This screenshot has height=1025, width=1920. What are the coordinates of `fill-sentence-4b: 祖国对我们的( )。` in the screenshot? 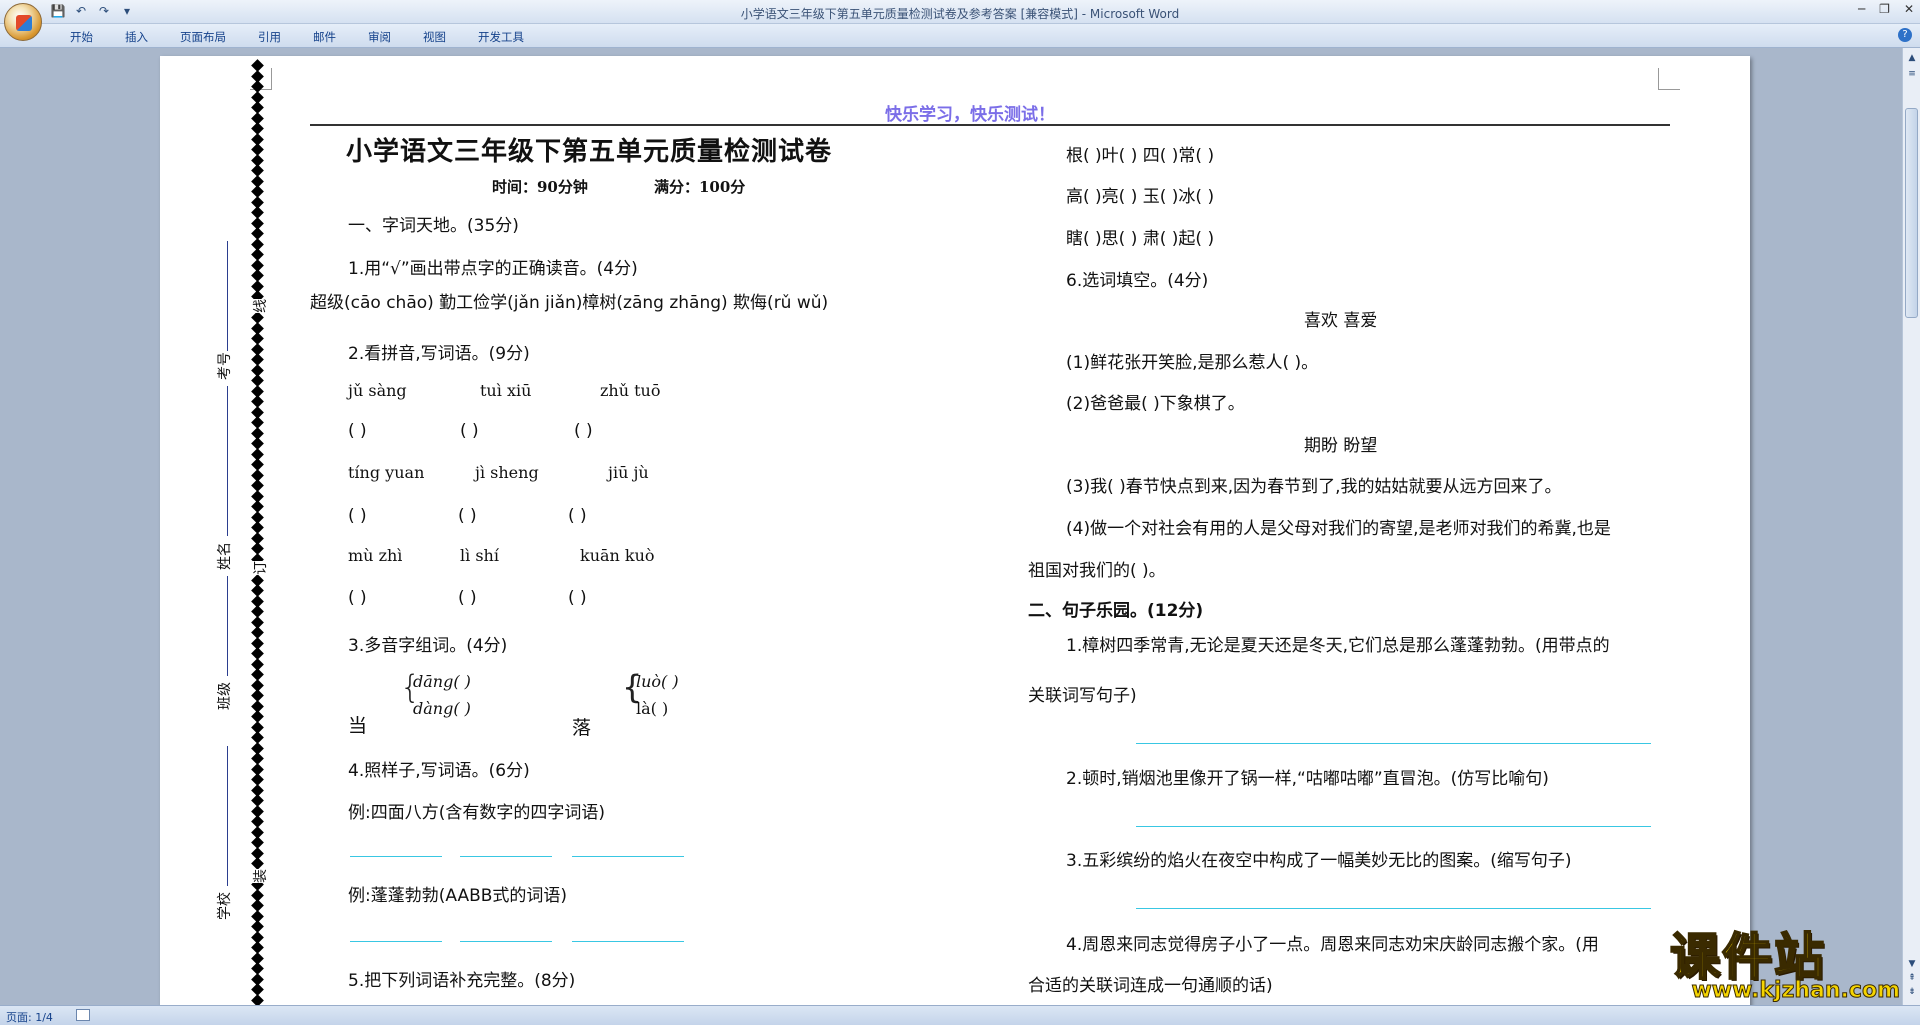 It's located at (1097, 571).